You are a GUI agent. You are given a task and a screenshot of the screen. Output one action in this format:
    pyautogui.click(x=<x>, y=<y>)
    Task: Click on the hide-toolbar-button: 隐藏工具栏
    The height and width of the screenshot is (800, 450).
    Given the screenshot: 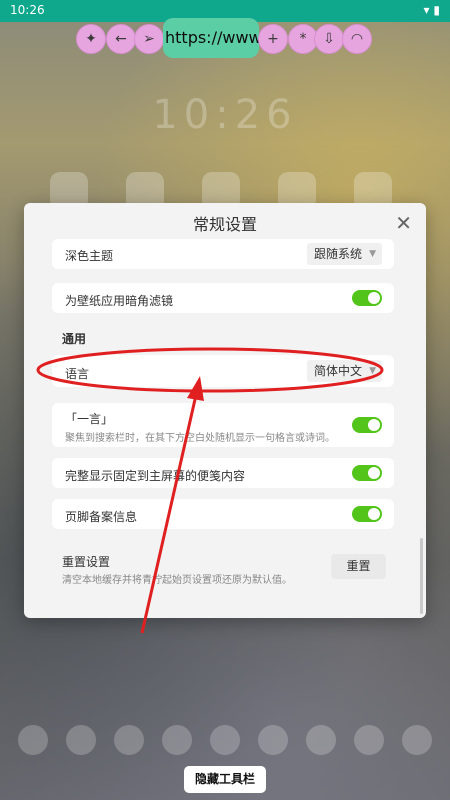 What is the action you would take?
    pyautogui.click(x=225, y=779)
    